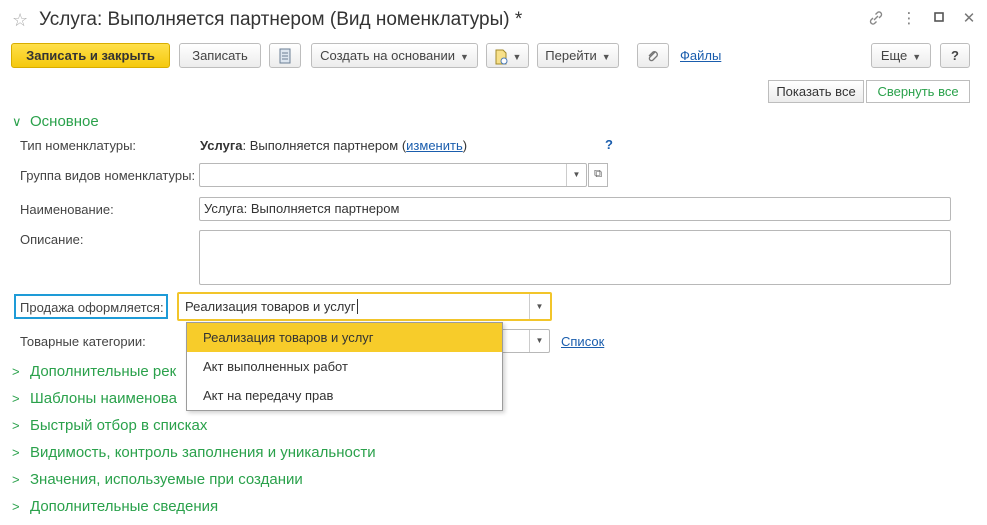 The height and width of the screenshot is (525, 987). What do you see at coordinates (220, 55) in the screenshot?
I see `save-button: Записать` at bounding box center [220, 55].